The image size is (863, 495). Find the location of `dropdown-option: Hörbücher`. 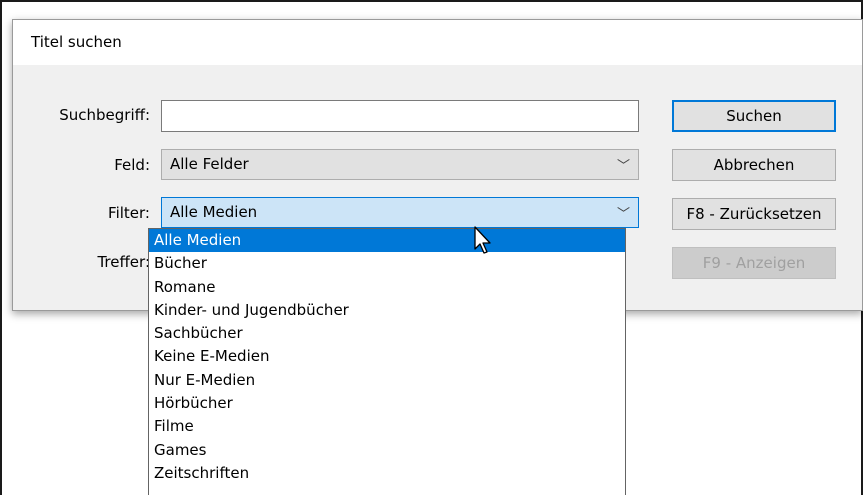

dropdown-option: Hörbücher is located at coordinates (387, 403).